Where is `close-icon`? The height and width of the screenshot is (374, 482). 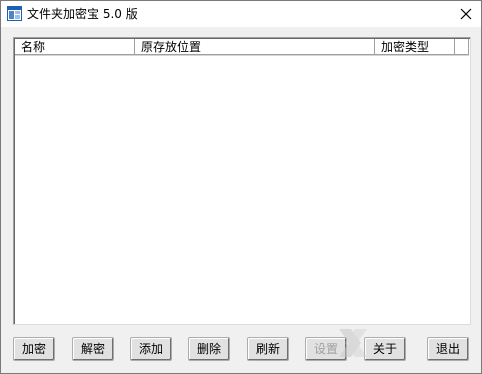
close-icon is located at coordinates (466, 14).